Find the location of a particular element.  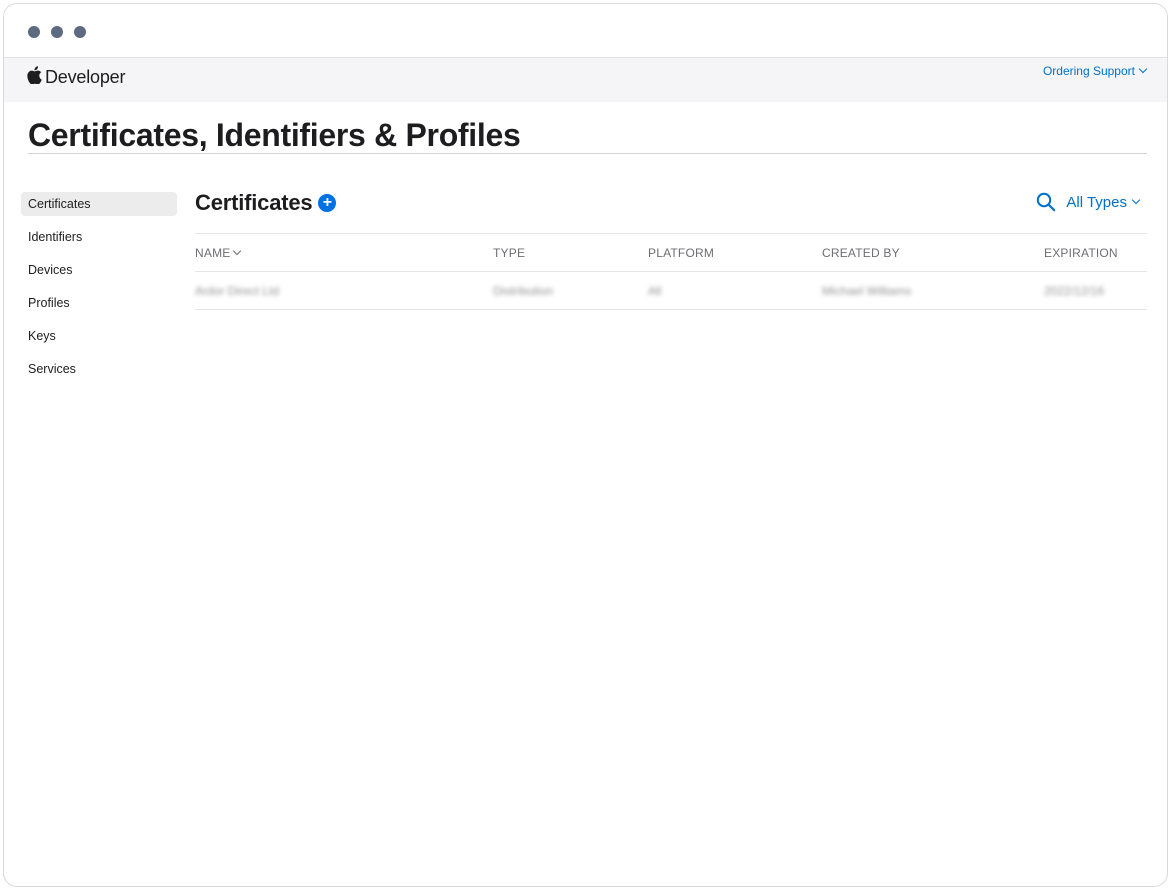

window-titlebar is located at coordinates (585, 31).